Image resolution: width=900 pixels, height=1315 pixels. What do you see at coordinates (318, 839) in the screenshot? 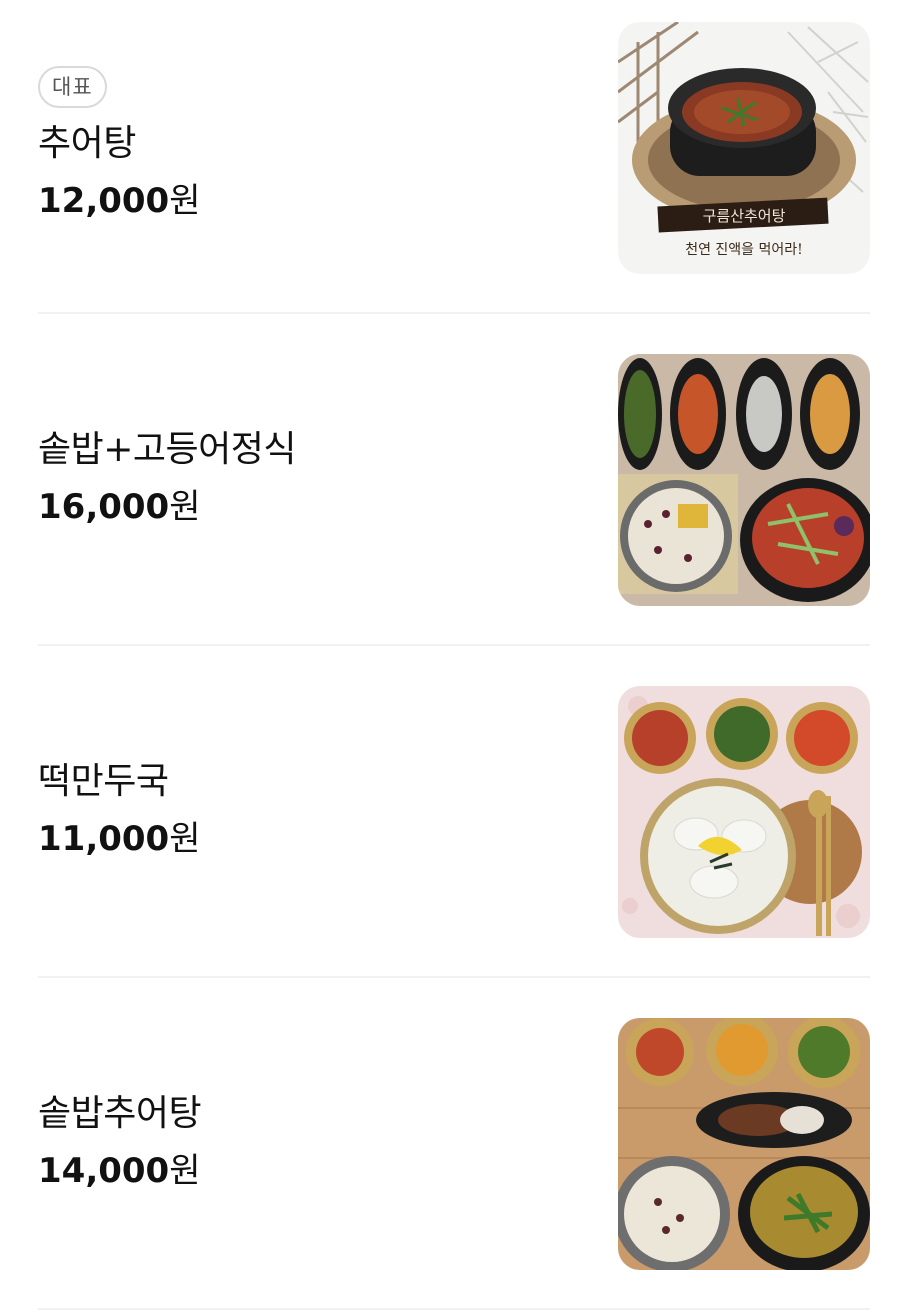
I see `menu-item-price: 11,000원` at bounding box center [318, 839].